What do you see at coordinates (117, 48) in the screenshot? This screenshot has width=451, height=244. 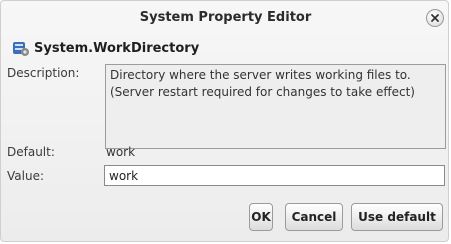 I see `property-name: System.WorkDirectory` at bounding box center [117, 48].